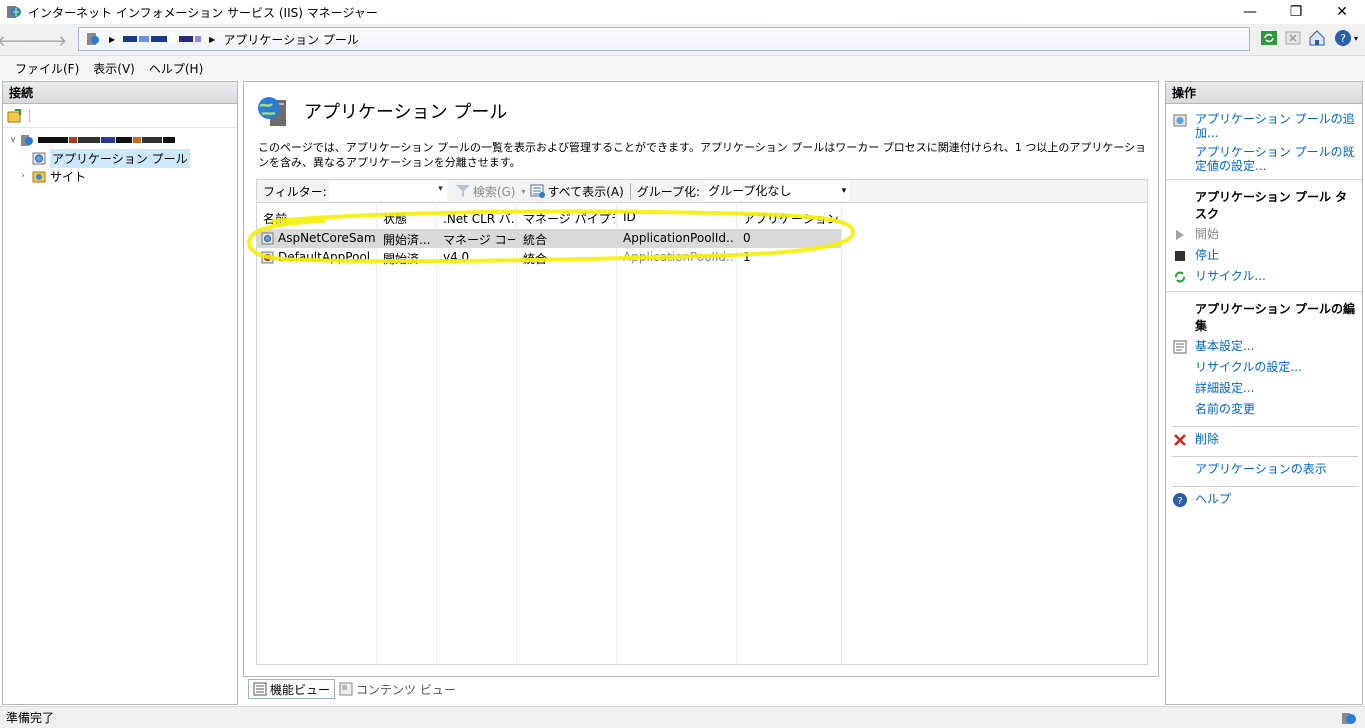 This screenshot has height=728, width=1365. What do you see at coordinates (387, 191) in the screenshot?
I see `filter-input` at bounding box center [387, 191].